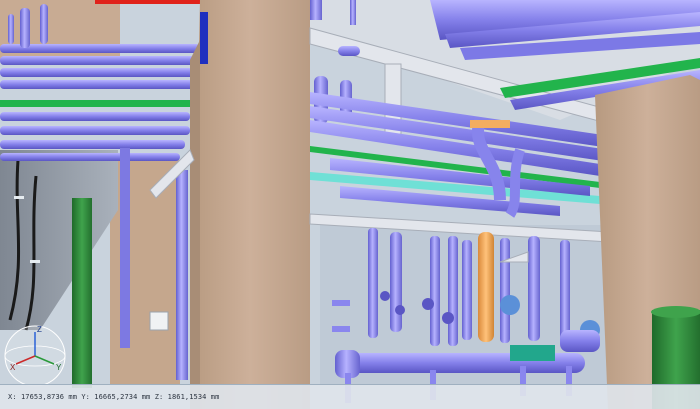 Image resolution: width=700 pixels, height=409 pixels. What do you see at coordinates (195, 224) in the screenshot?
I see `column-main-side` at bounding box center [195, 224].